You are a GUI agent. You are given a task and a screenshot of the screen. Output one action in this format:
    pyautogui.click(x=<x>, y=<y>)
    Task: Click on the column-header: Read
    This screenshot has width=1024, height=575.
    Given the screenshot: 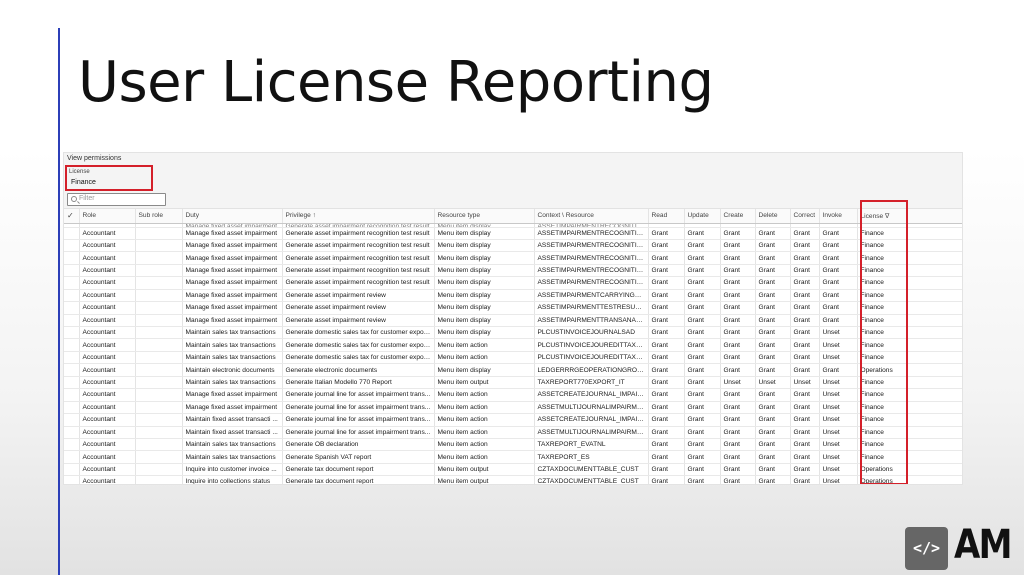 What is the action you would take?
    pyautogui.click(x=666, y=216)
    